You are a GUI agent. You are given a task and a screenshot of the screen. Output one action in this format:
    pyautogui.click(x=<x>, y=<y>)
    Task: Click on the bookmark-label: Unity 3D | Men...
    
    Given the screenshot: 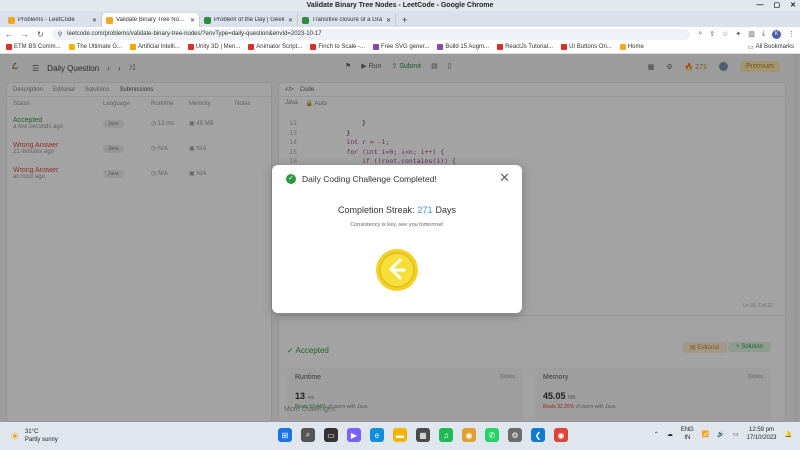 What is the action you would take?
    pyautogui.click(x=218, y=47)
    